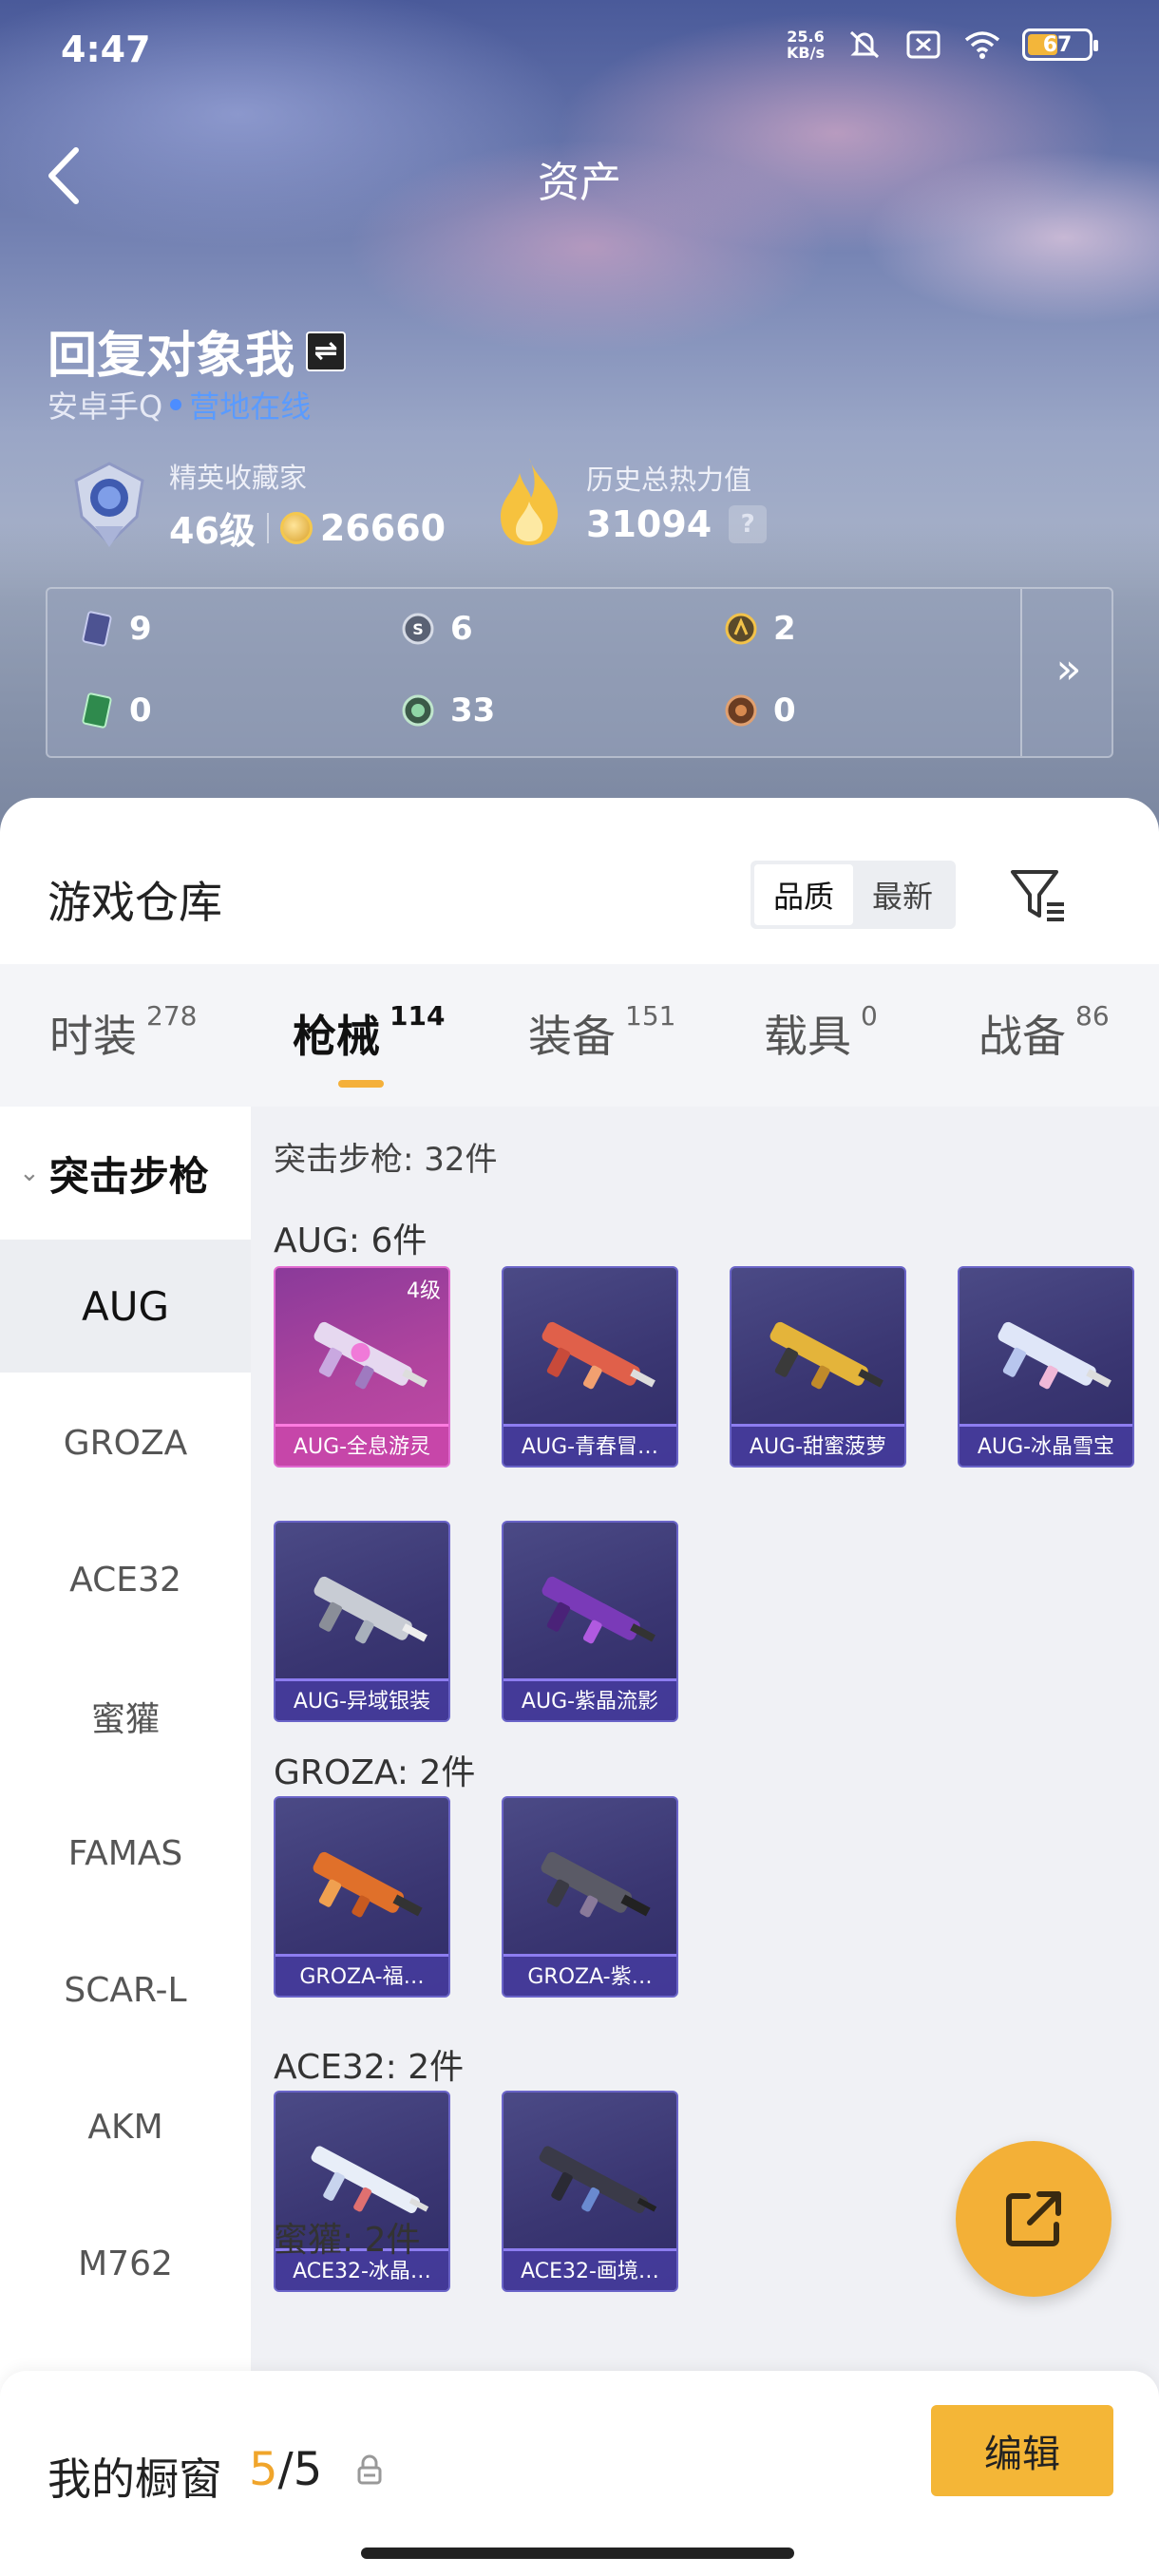  What do you see at coordinates (125, 1306) in the screenshot?
I see `sidebar-item-aug: AUG` at bounding box center [125, 1306].